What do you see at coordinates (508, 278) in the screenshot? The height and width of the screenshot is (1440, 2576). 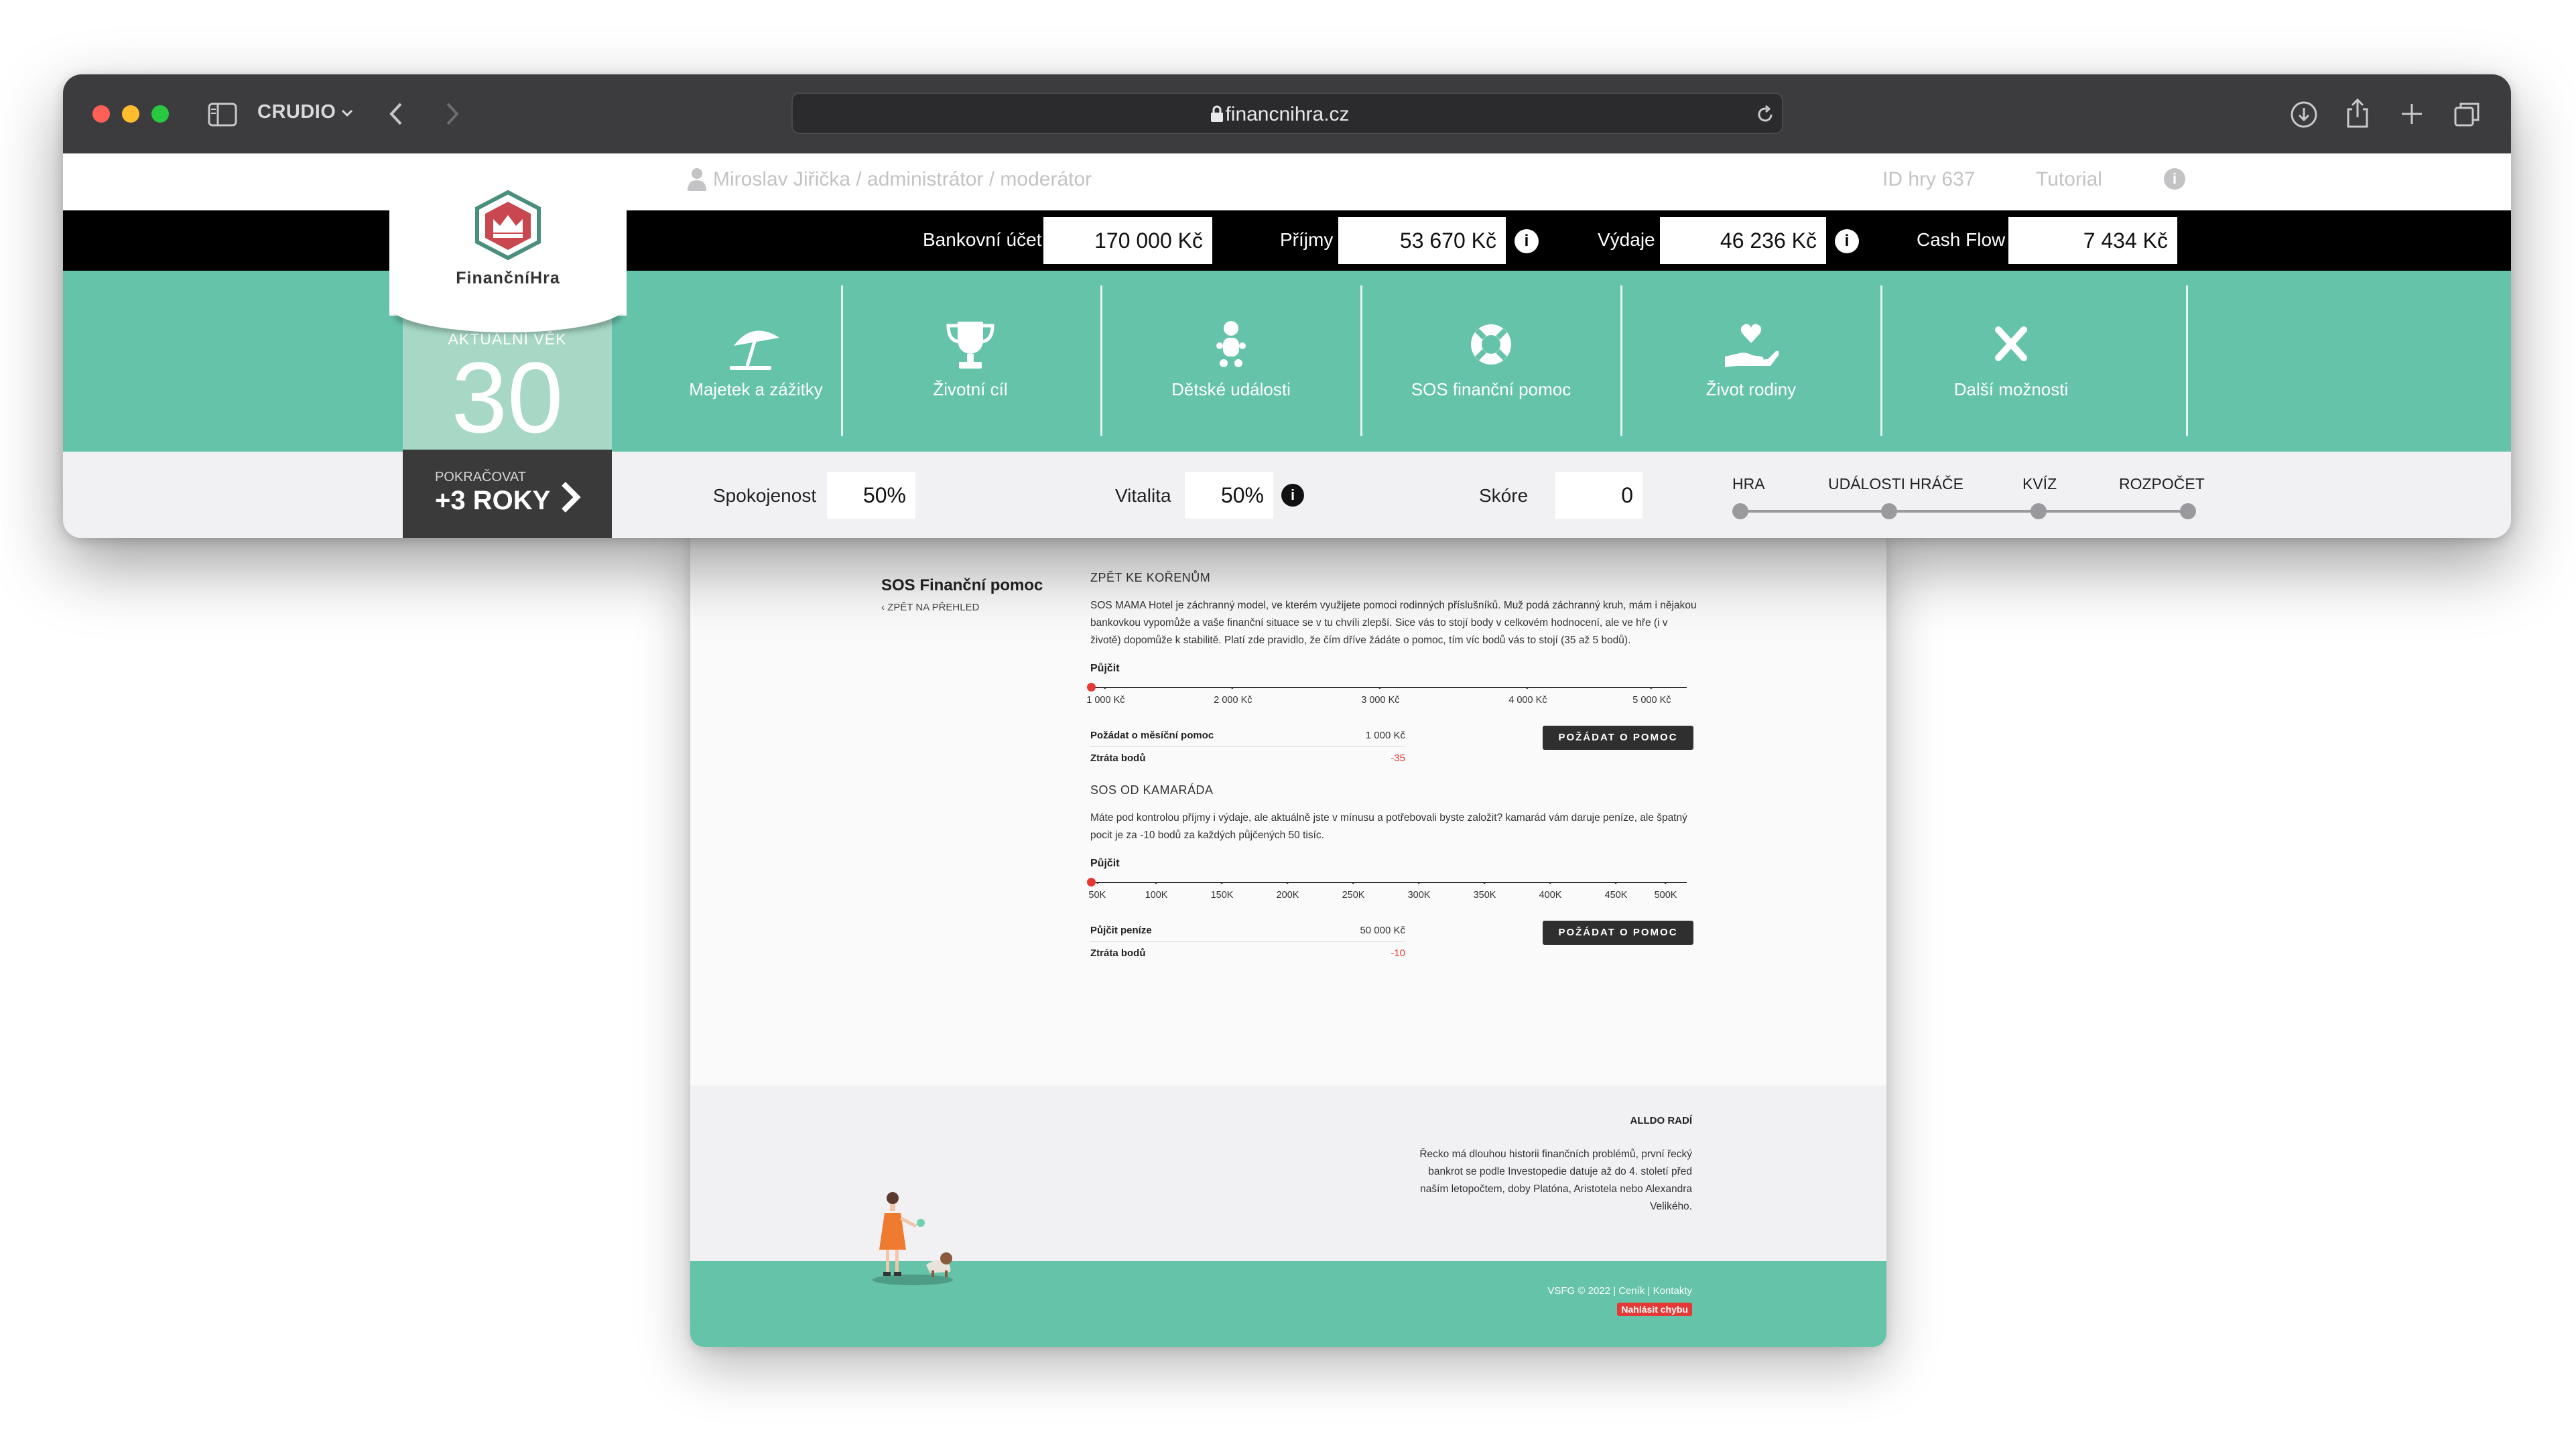 I see `logo-text: FinančníHra` at bounding box center [508, 278].